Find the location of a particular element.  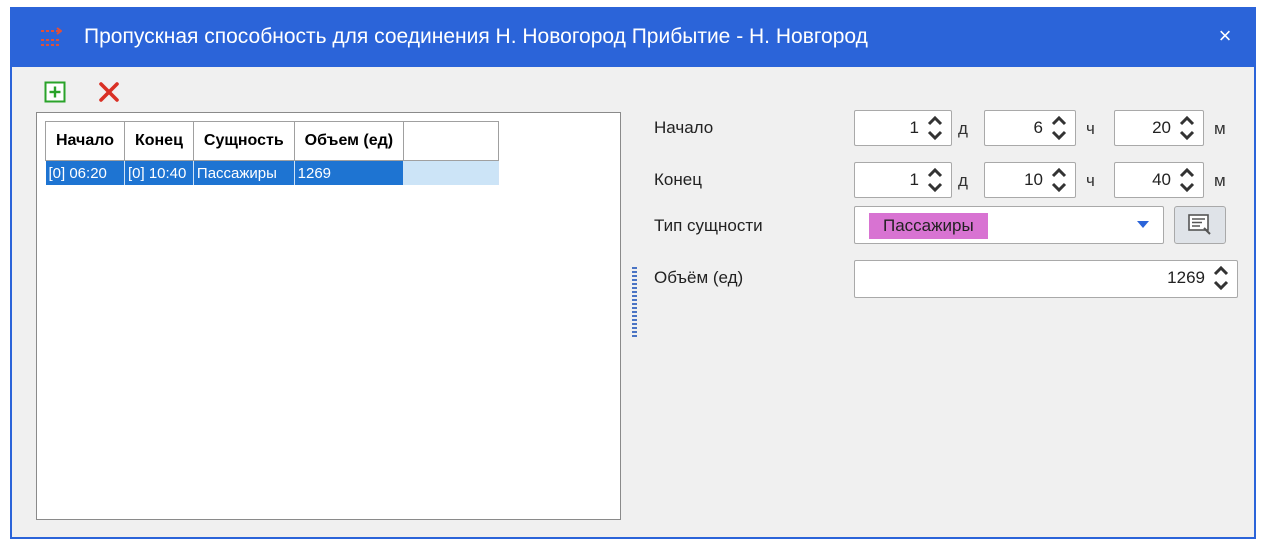

list-picker-icon is located at coordinates (1199, 224).